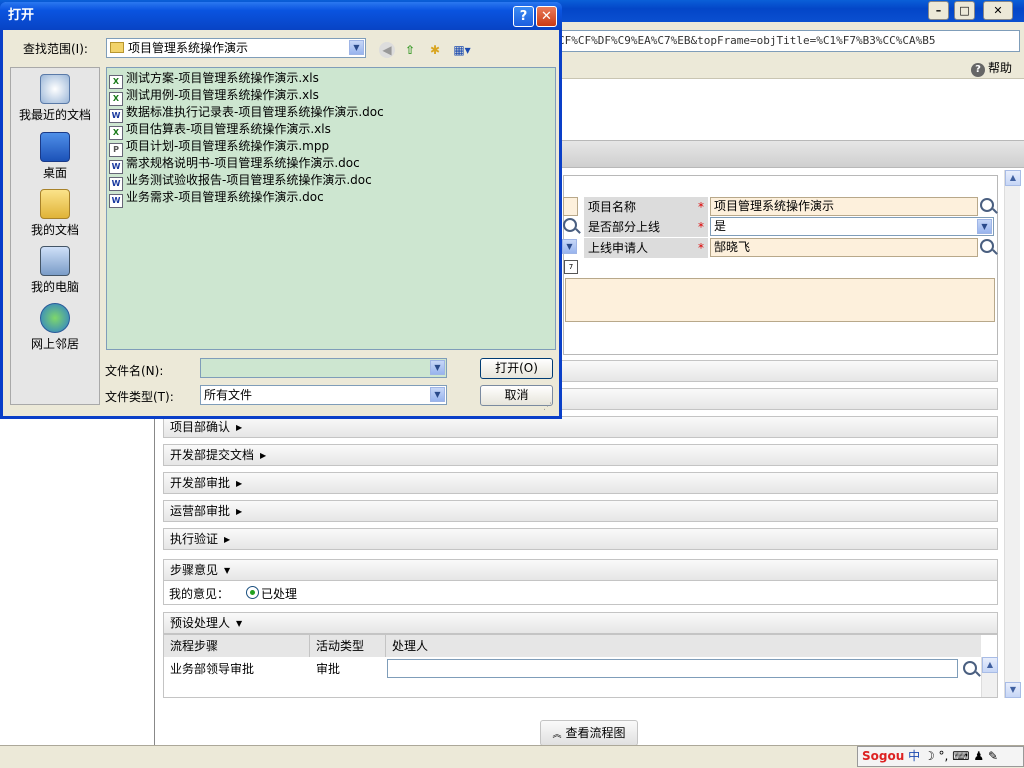  Describe the element at coordinates (844, 206) in the screenshot. I see `project-name-field: 项目管理系统操作演示` at that location.